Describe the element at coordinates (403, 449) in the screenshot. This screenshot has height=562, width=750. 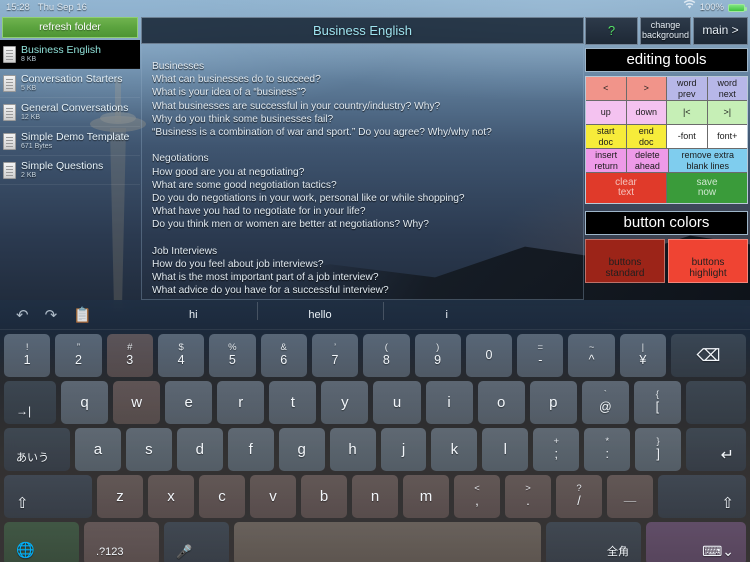
I see `key-j: j` at that location.